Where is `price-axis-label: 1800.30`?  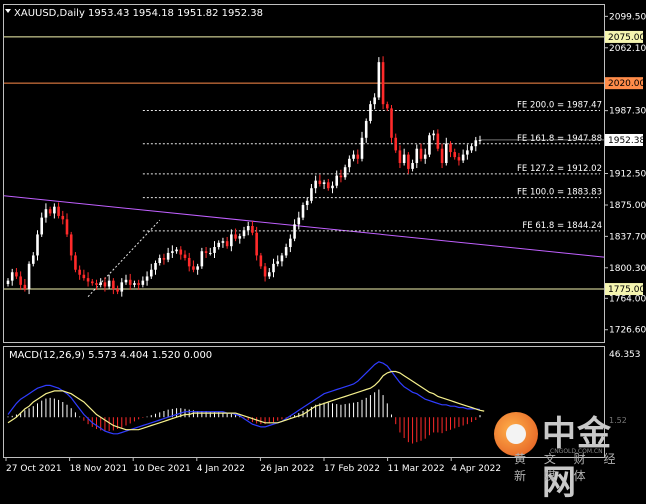
price-axis-label: 1800.30 is located at coordinates (627, 269).